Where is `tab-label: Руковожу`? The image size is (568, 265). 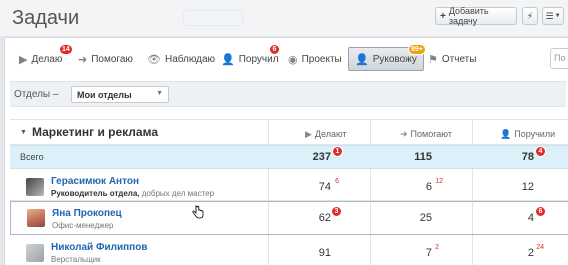
tab-label: Руковожу is located at coordinates (394, 59).